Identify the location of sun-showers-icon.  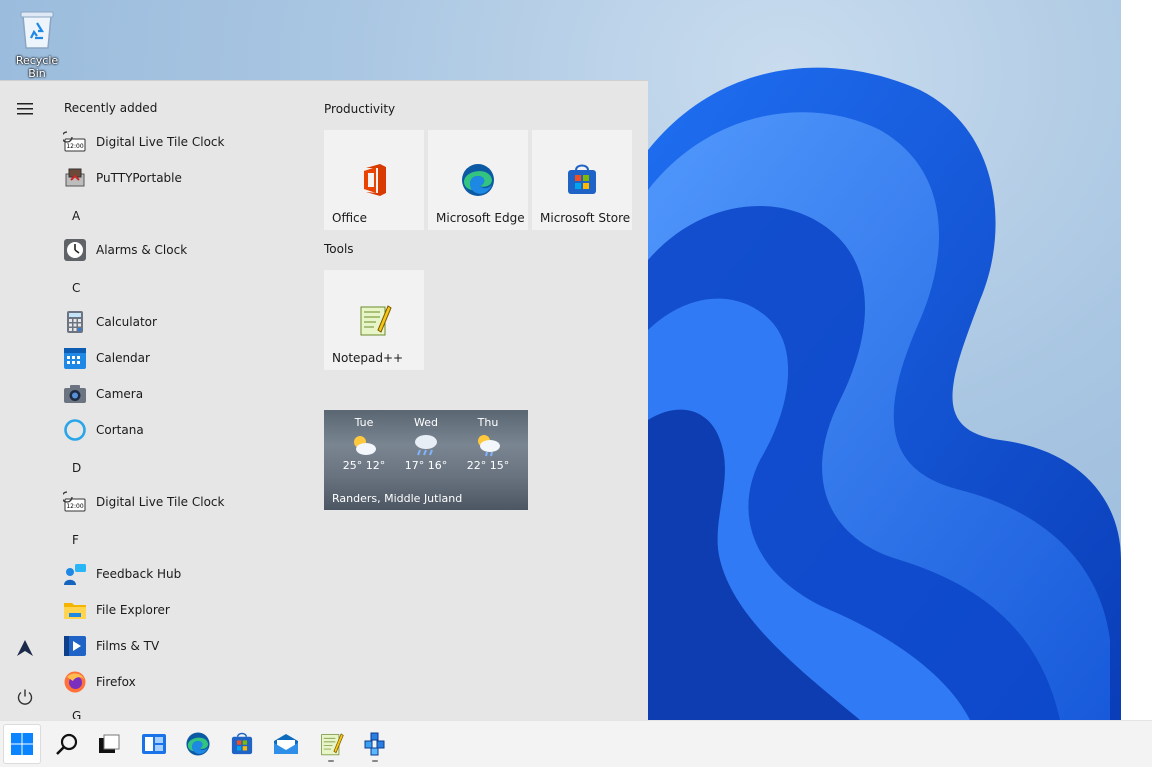
(489, 446).